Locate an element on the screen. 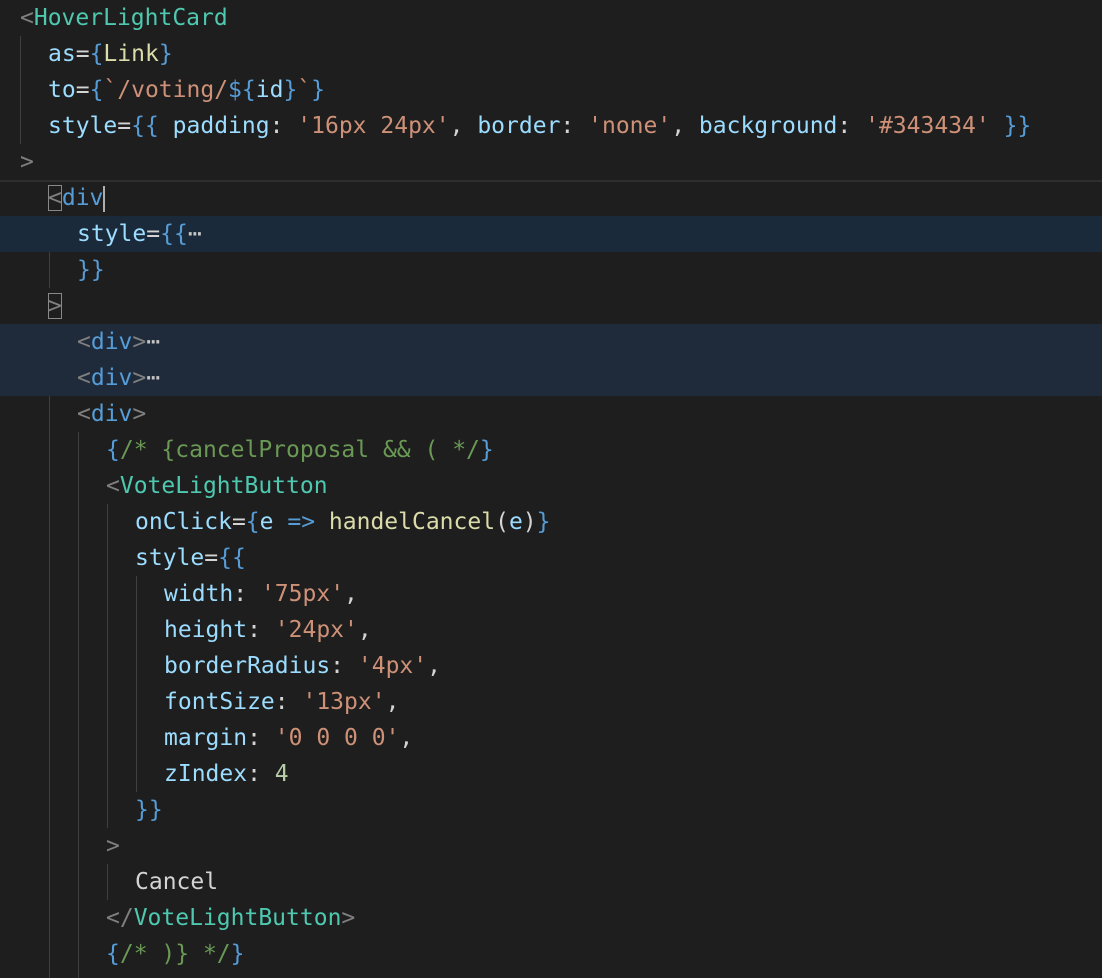 The height and width of the screenshot is (978, 1102). token-bracket-matched: > is located at coordinates (55, 306).